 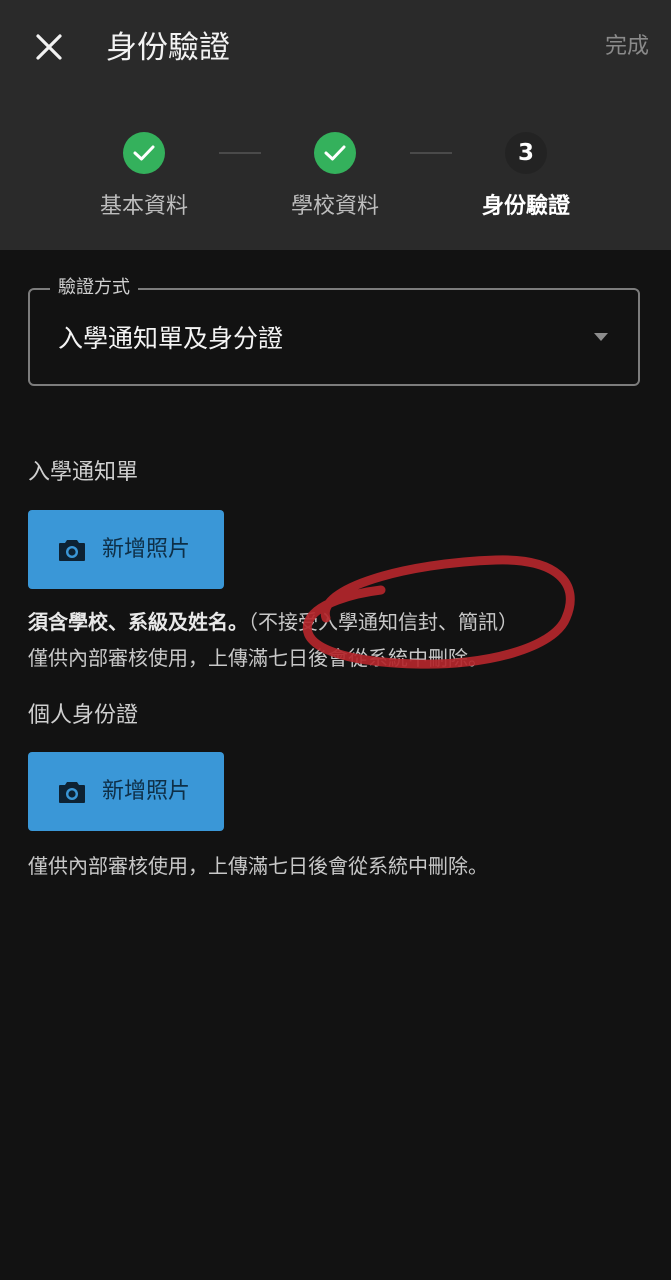 I want to click on exclusion-text: （不接受入學通知信封、簡訊）, so click(x=383, y=622).